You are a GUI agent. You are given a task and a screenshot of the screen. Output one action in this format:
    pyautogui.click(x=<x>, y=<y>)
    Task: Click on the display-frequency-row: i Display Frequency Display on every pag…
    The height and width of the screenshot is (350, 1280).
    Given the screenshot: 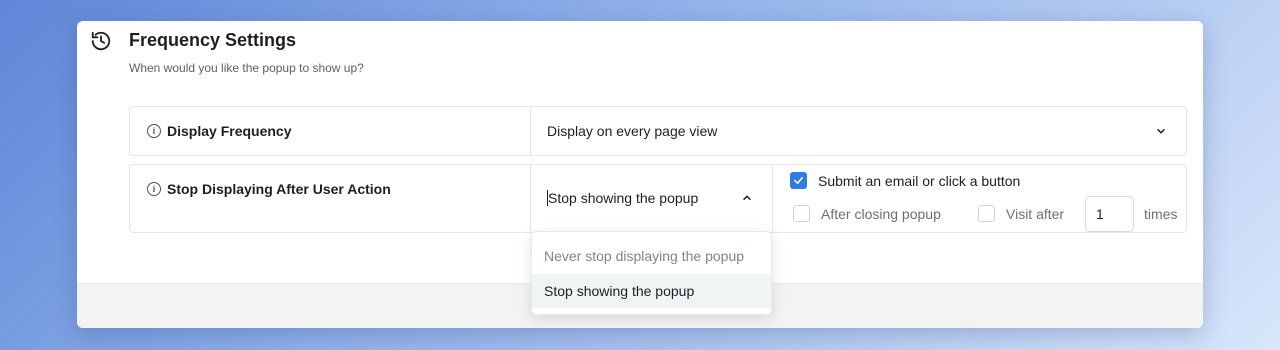 What is the action you would take?
    pyautogui.click(x=658, y=131)
    